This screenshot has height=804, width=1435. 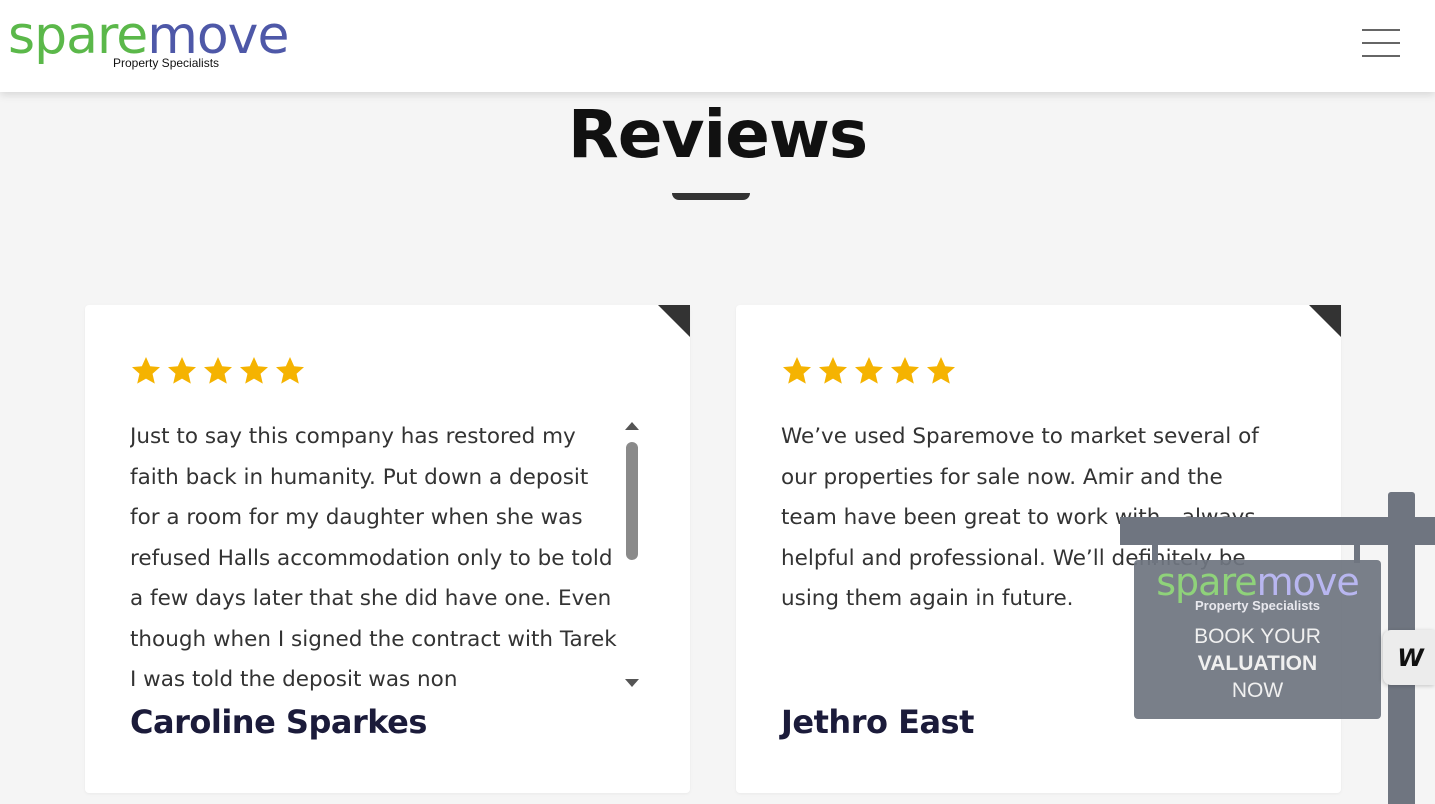 I want to click on logo-tagline: Property Specialists, so click(x=166, y=63).